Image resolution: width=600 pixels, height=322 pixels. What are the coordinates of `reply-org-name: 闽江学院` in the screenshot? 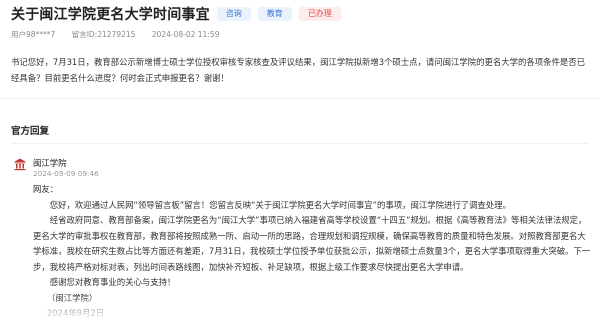 It's located at (50, 163).